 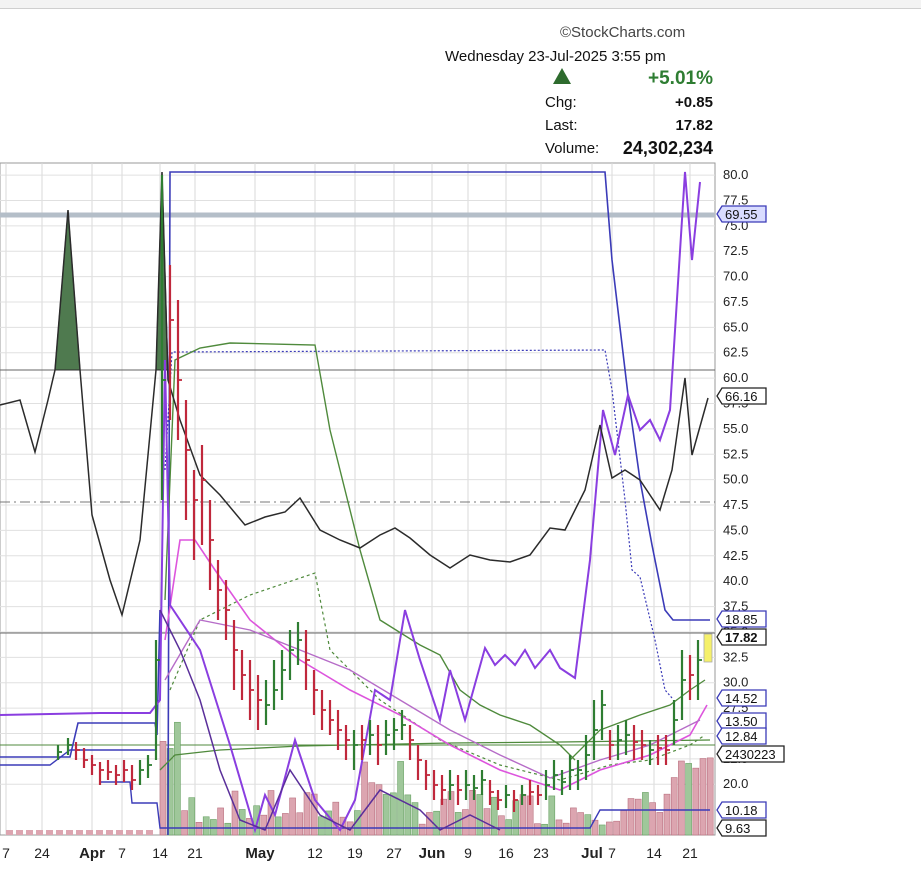 I want to click on x-tick-label: 12, so click(x=315, y=853).